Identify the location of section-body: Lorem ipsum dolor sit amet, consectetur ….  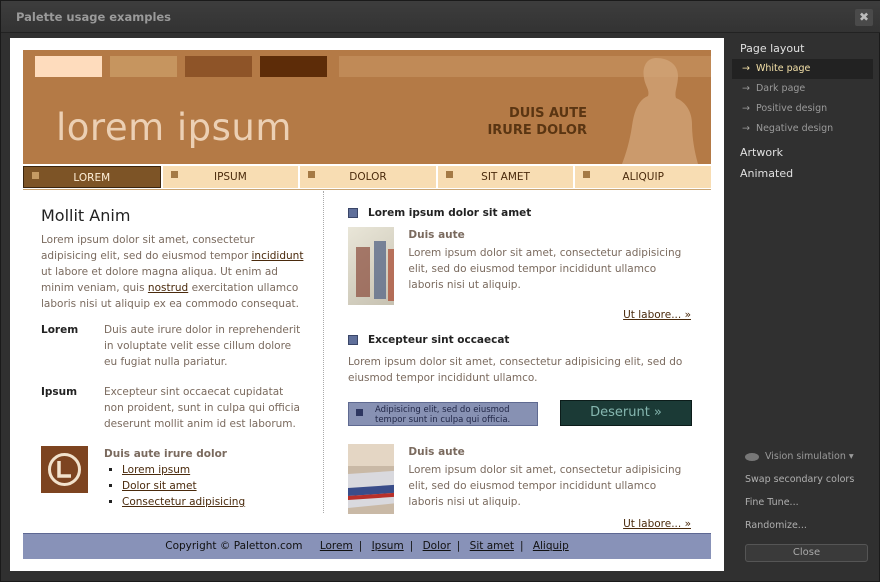
(515, 370).